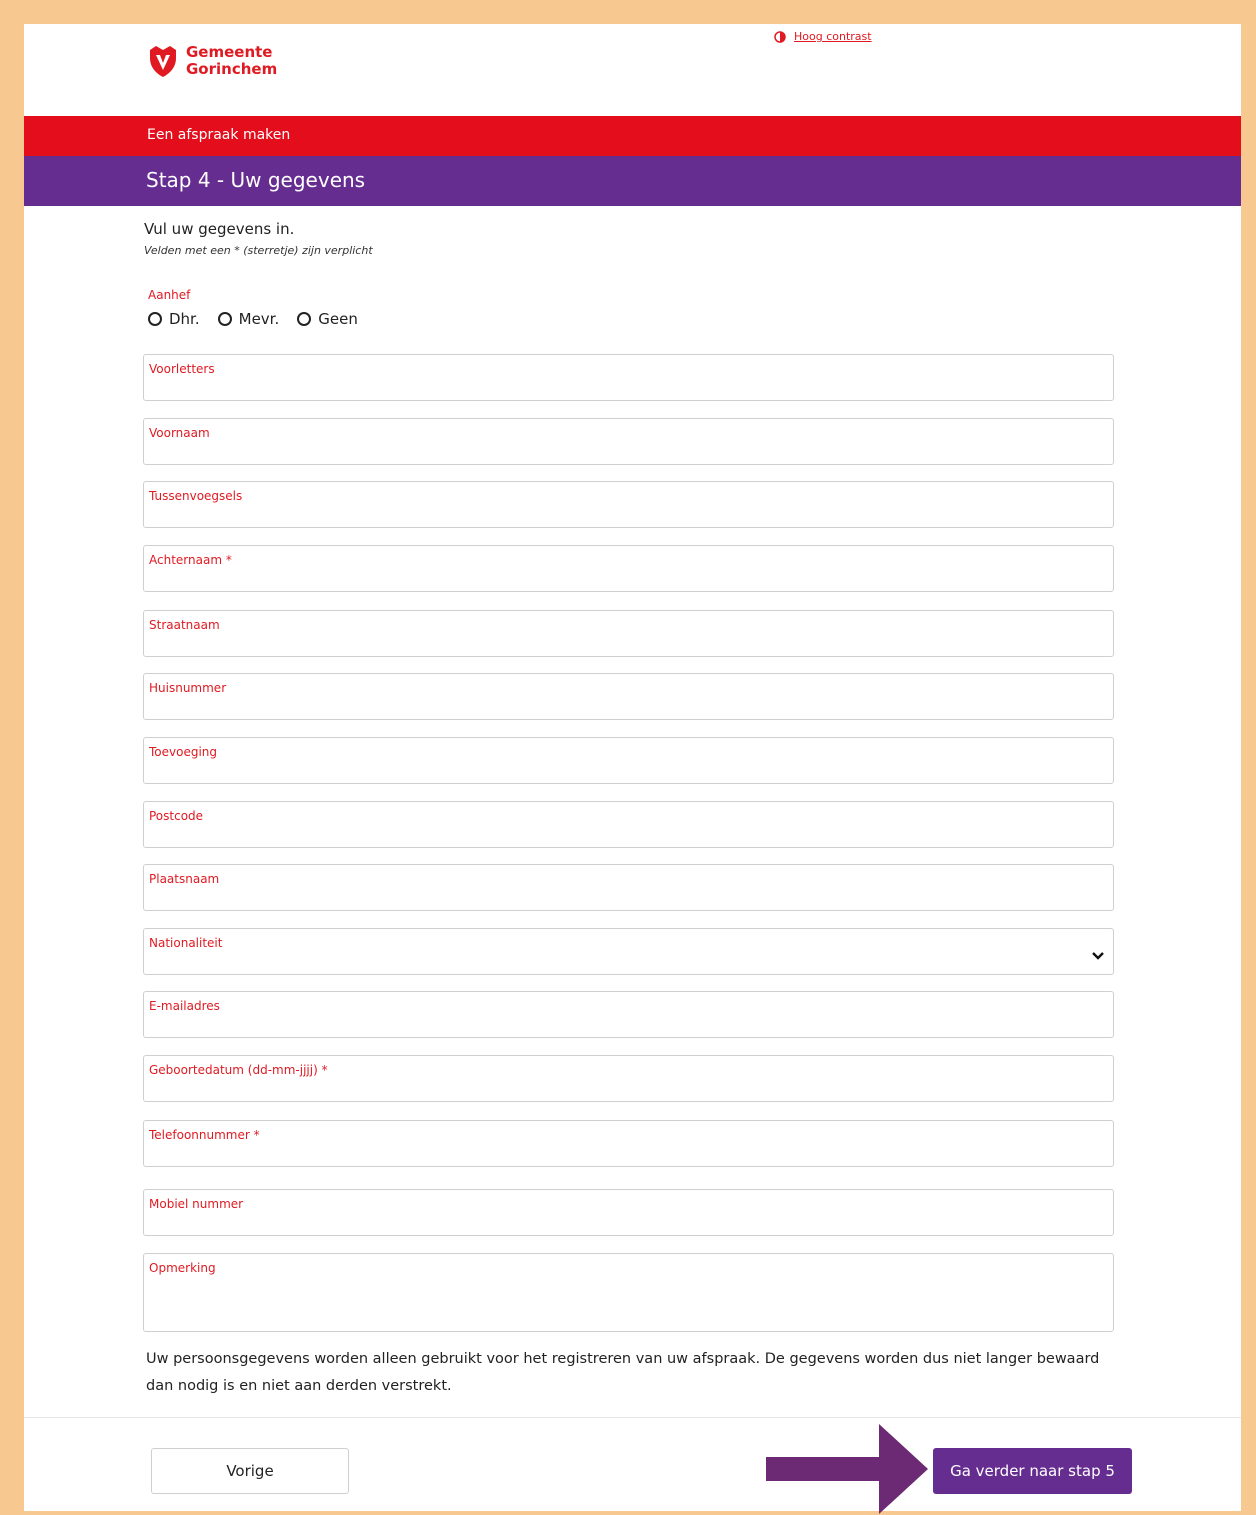  I want to click on field-label: Voornaam, so click(179, 433).